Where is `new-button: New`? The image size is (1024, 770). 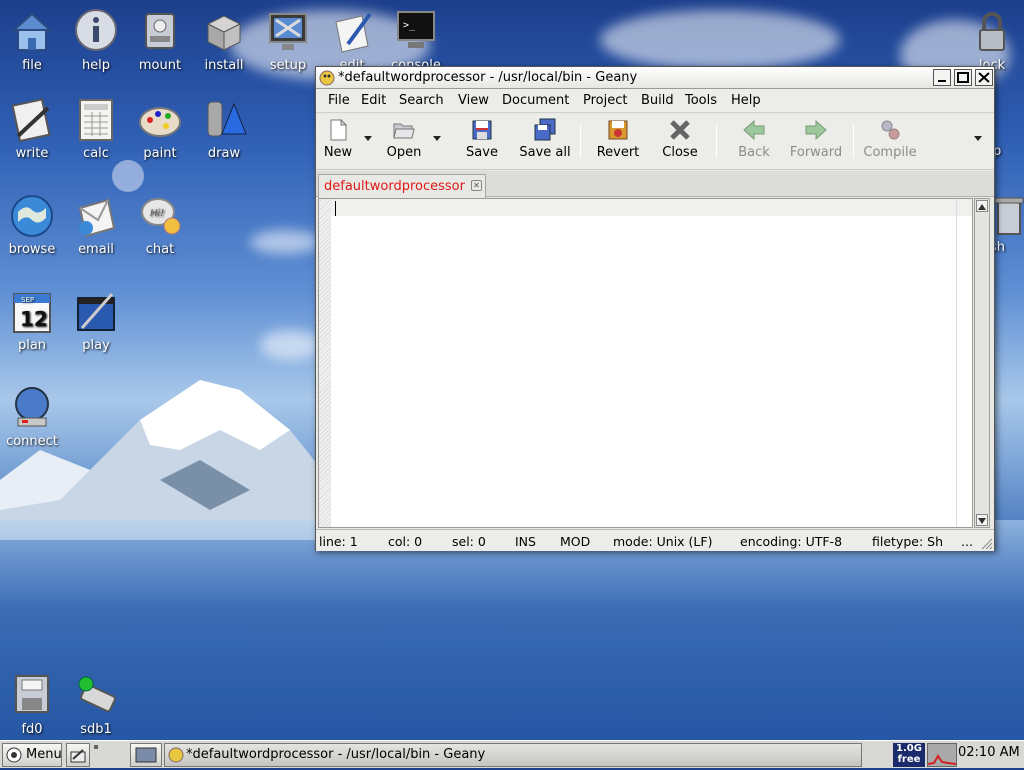
new-button: New is located at coordinates (338, 139).